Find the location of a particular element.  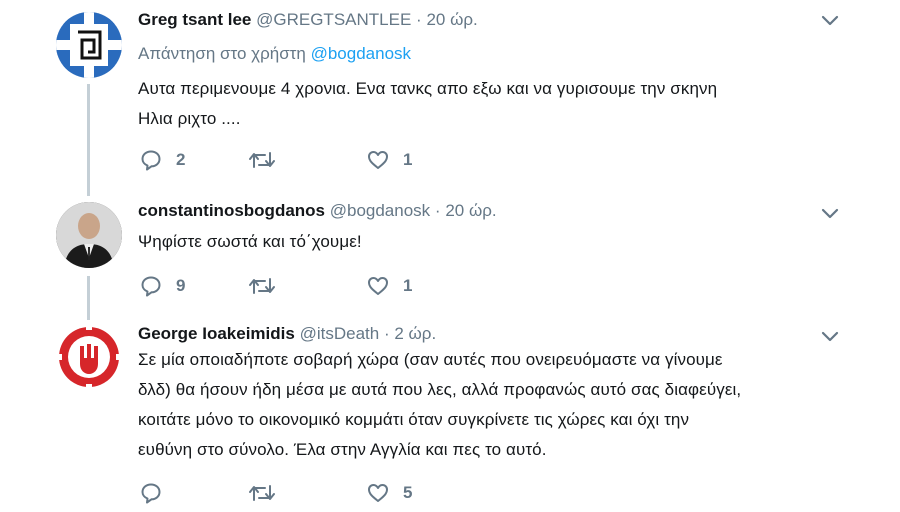

tweet-header: constantinosbogdanos @bogdanosk · 20 ώρ. is located at coordinates (317, 211).